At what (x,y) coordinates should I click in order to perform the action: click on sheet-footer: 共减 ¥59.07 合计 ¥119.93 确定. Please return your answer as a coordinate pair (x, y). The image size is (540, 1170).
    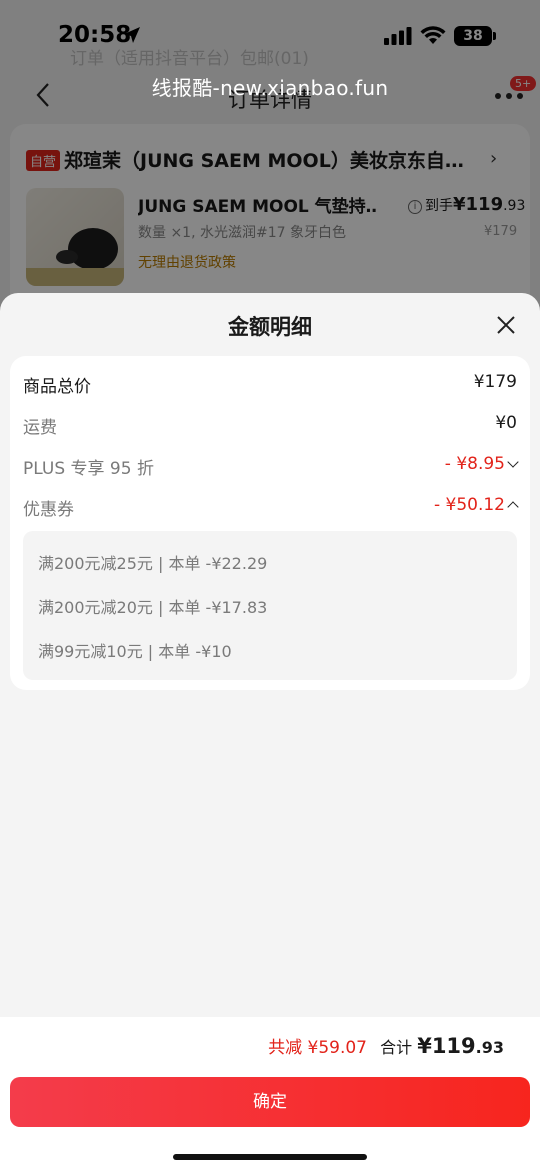
    Looking at the image, I should click on (270, 1093).